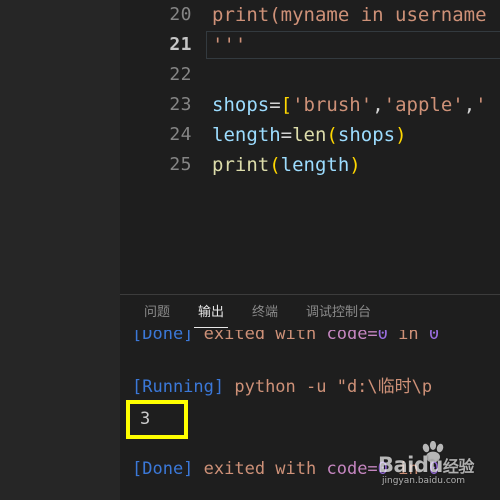  I want to click on code-line: 22, so click(310, 75).